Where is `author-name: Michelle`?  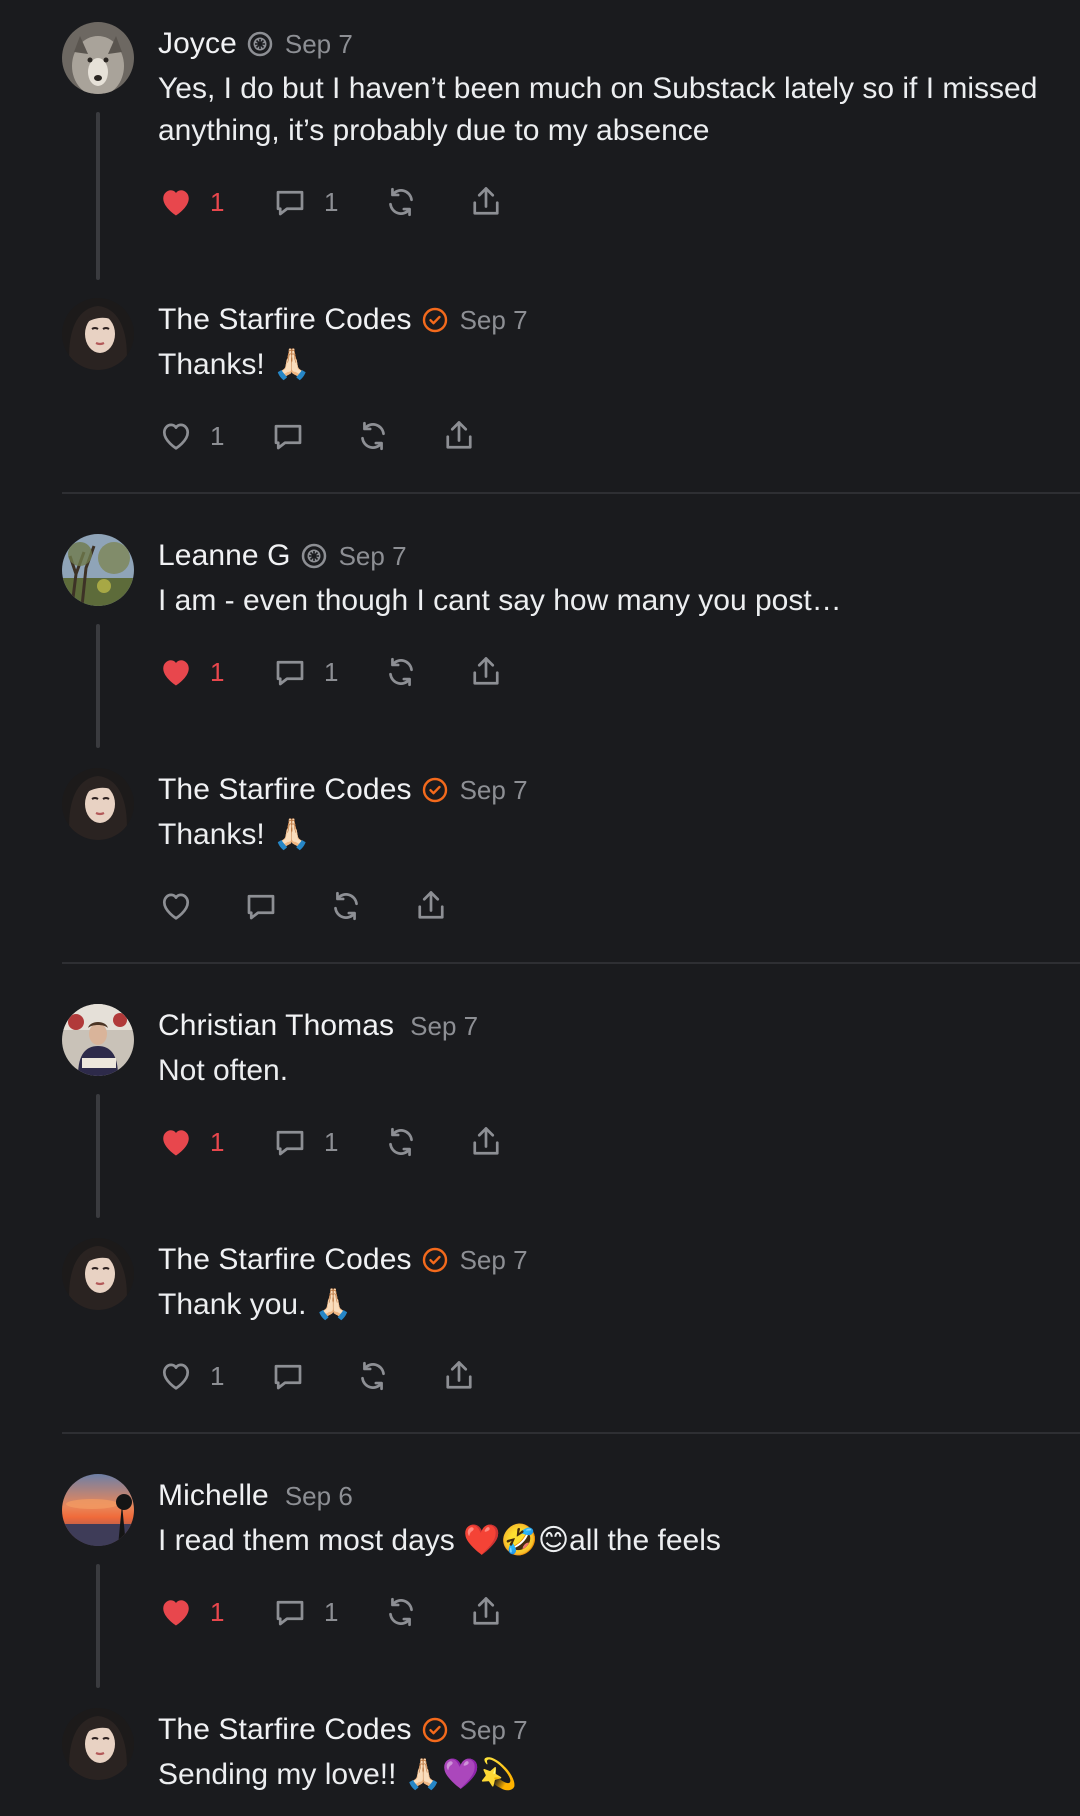 author-name: Michelle is located at coordinates (213, 1496).